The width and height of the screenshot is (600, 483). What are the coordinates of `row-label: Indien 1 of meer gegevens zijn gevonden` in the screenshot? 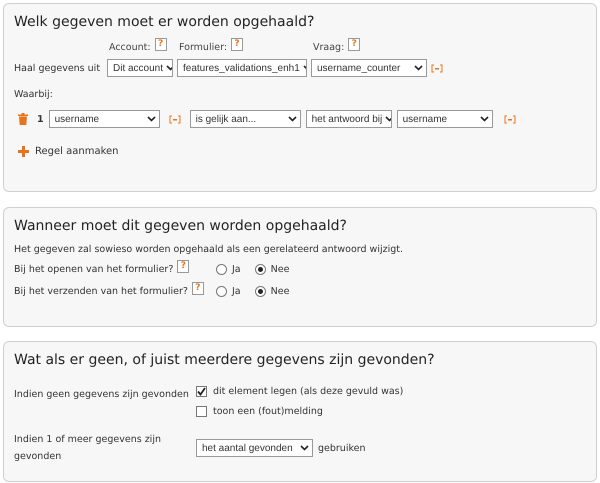 It's located at (88, 448).